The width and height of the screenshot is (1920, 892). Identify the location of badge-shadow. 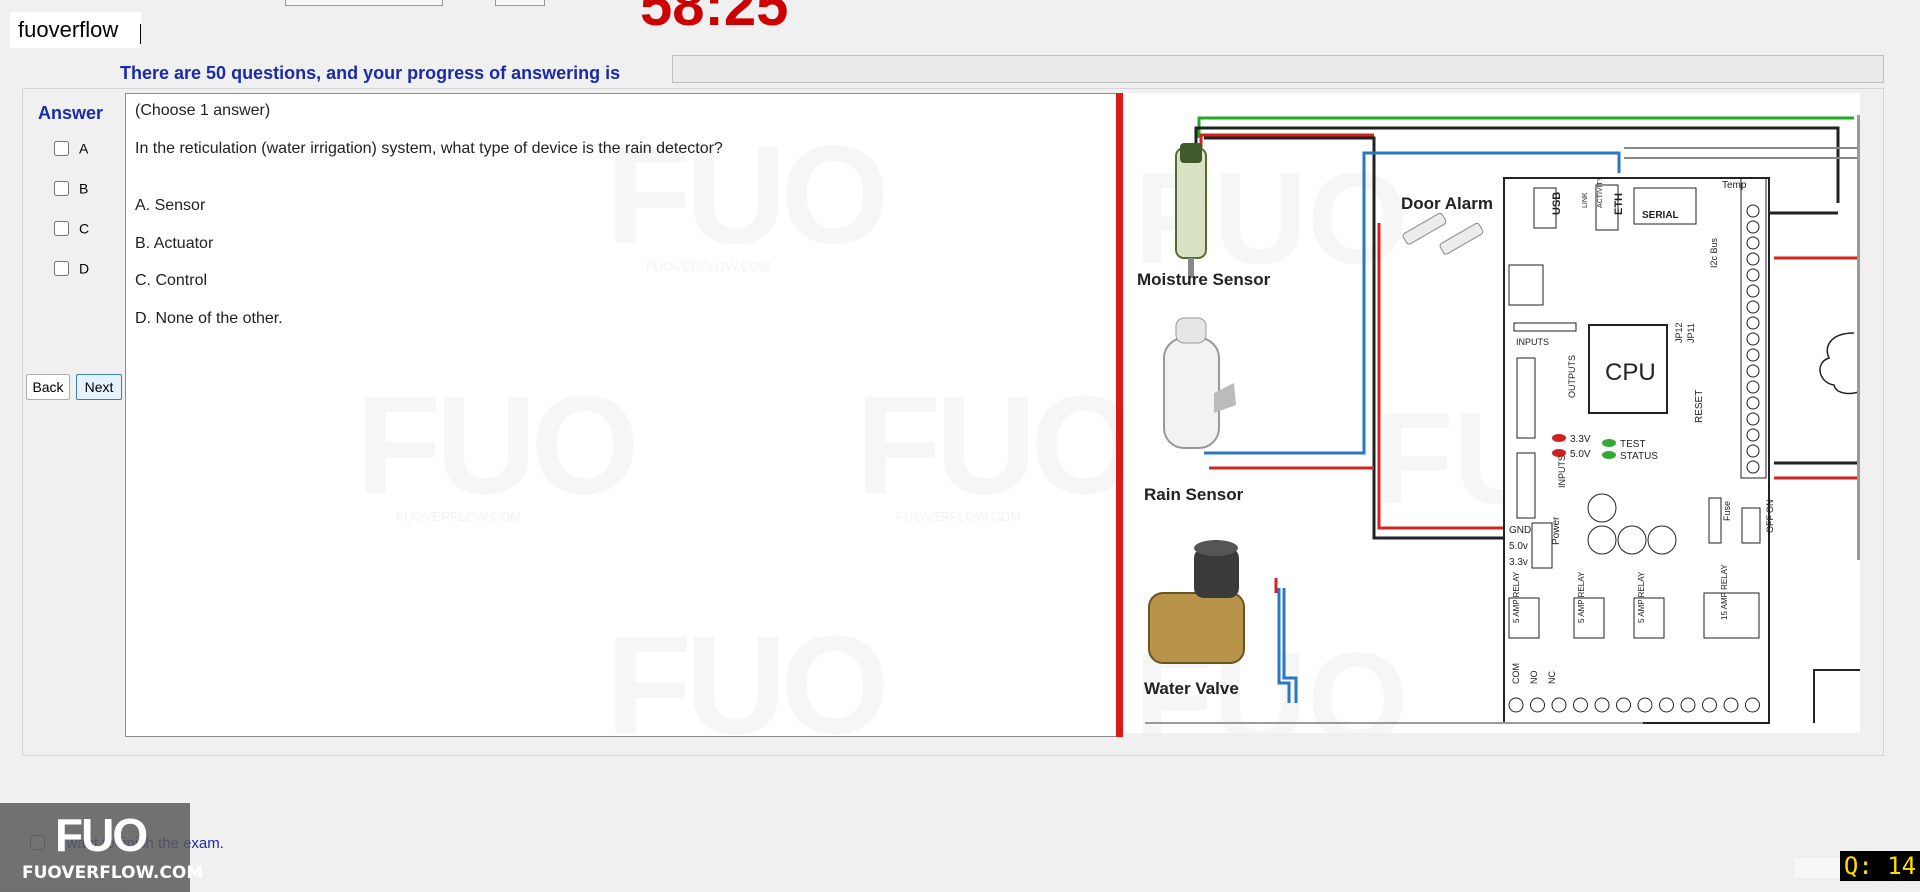
(1817, 868).